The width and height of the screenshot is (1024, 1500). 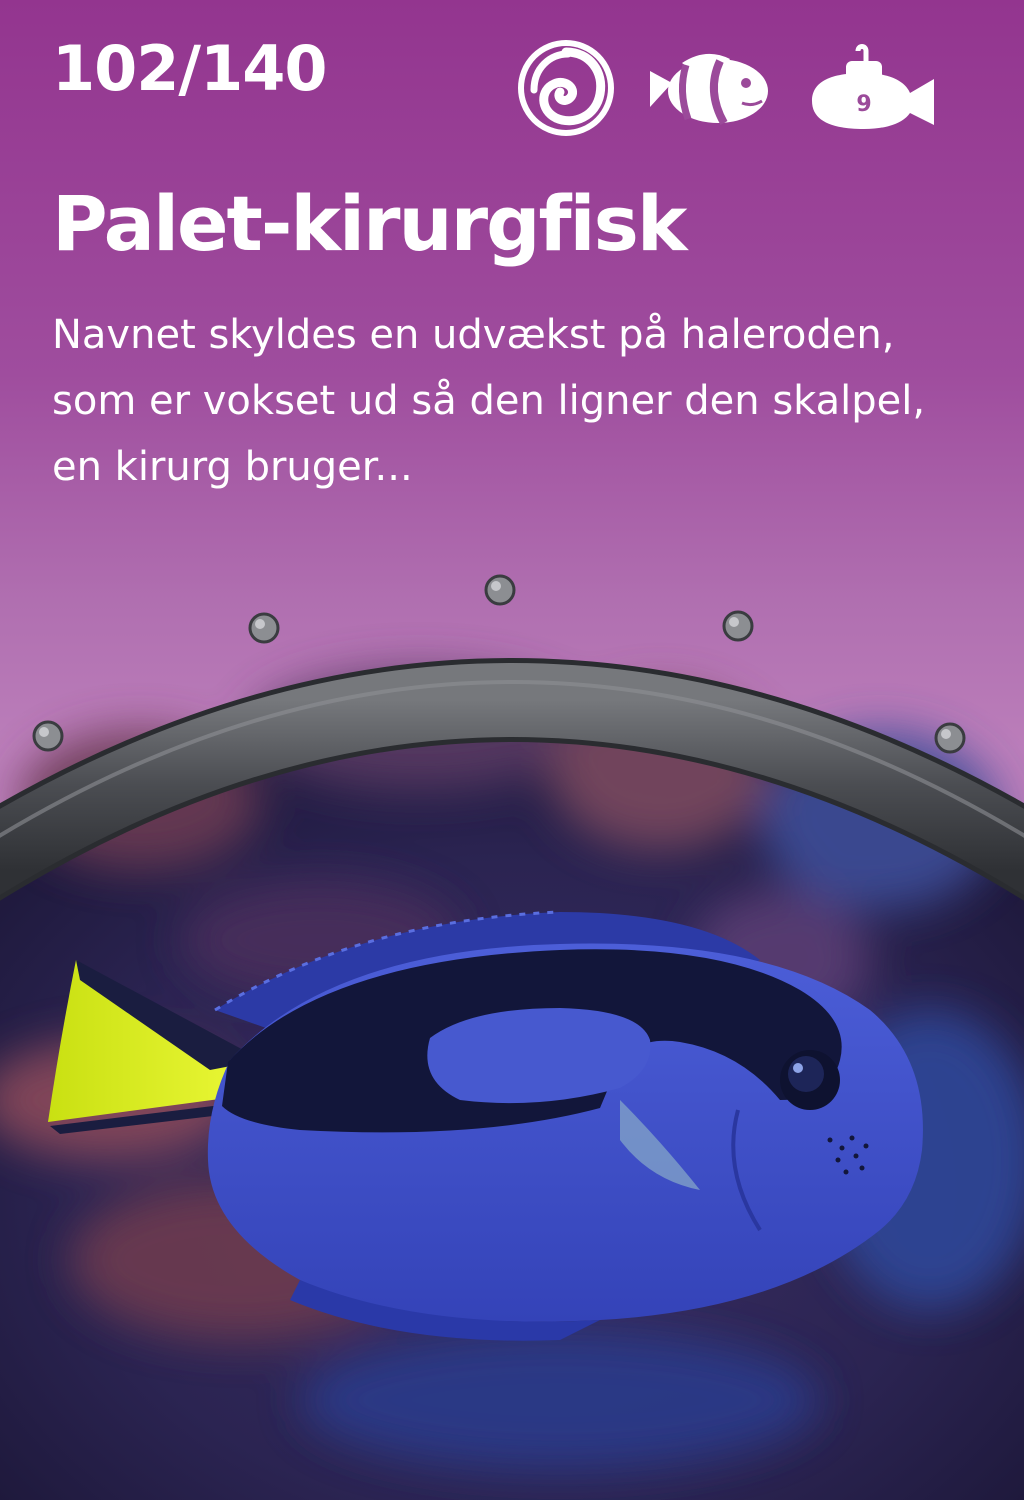 I want to click on icon-bar: 9, so click(x=726, y=88).